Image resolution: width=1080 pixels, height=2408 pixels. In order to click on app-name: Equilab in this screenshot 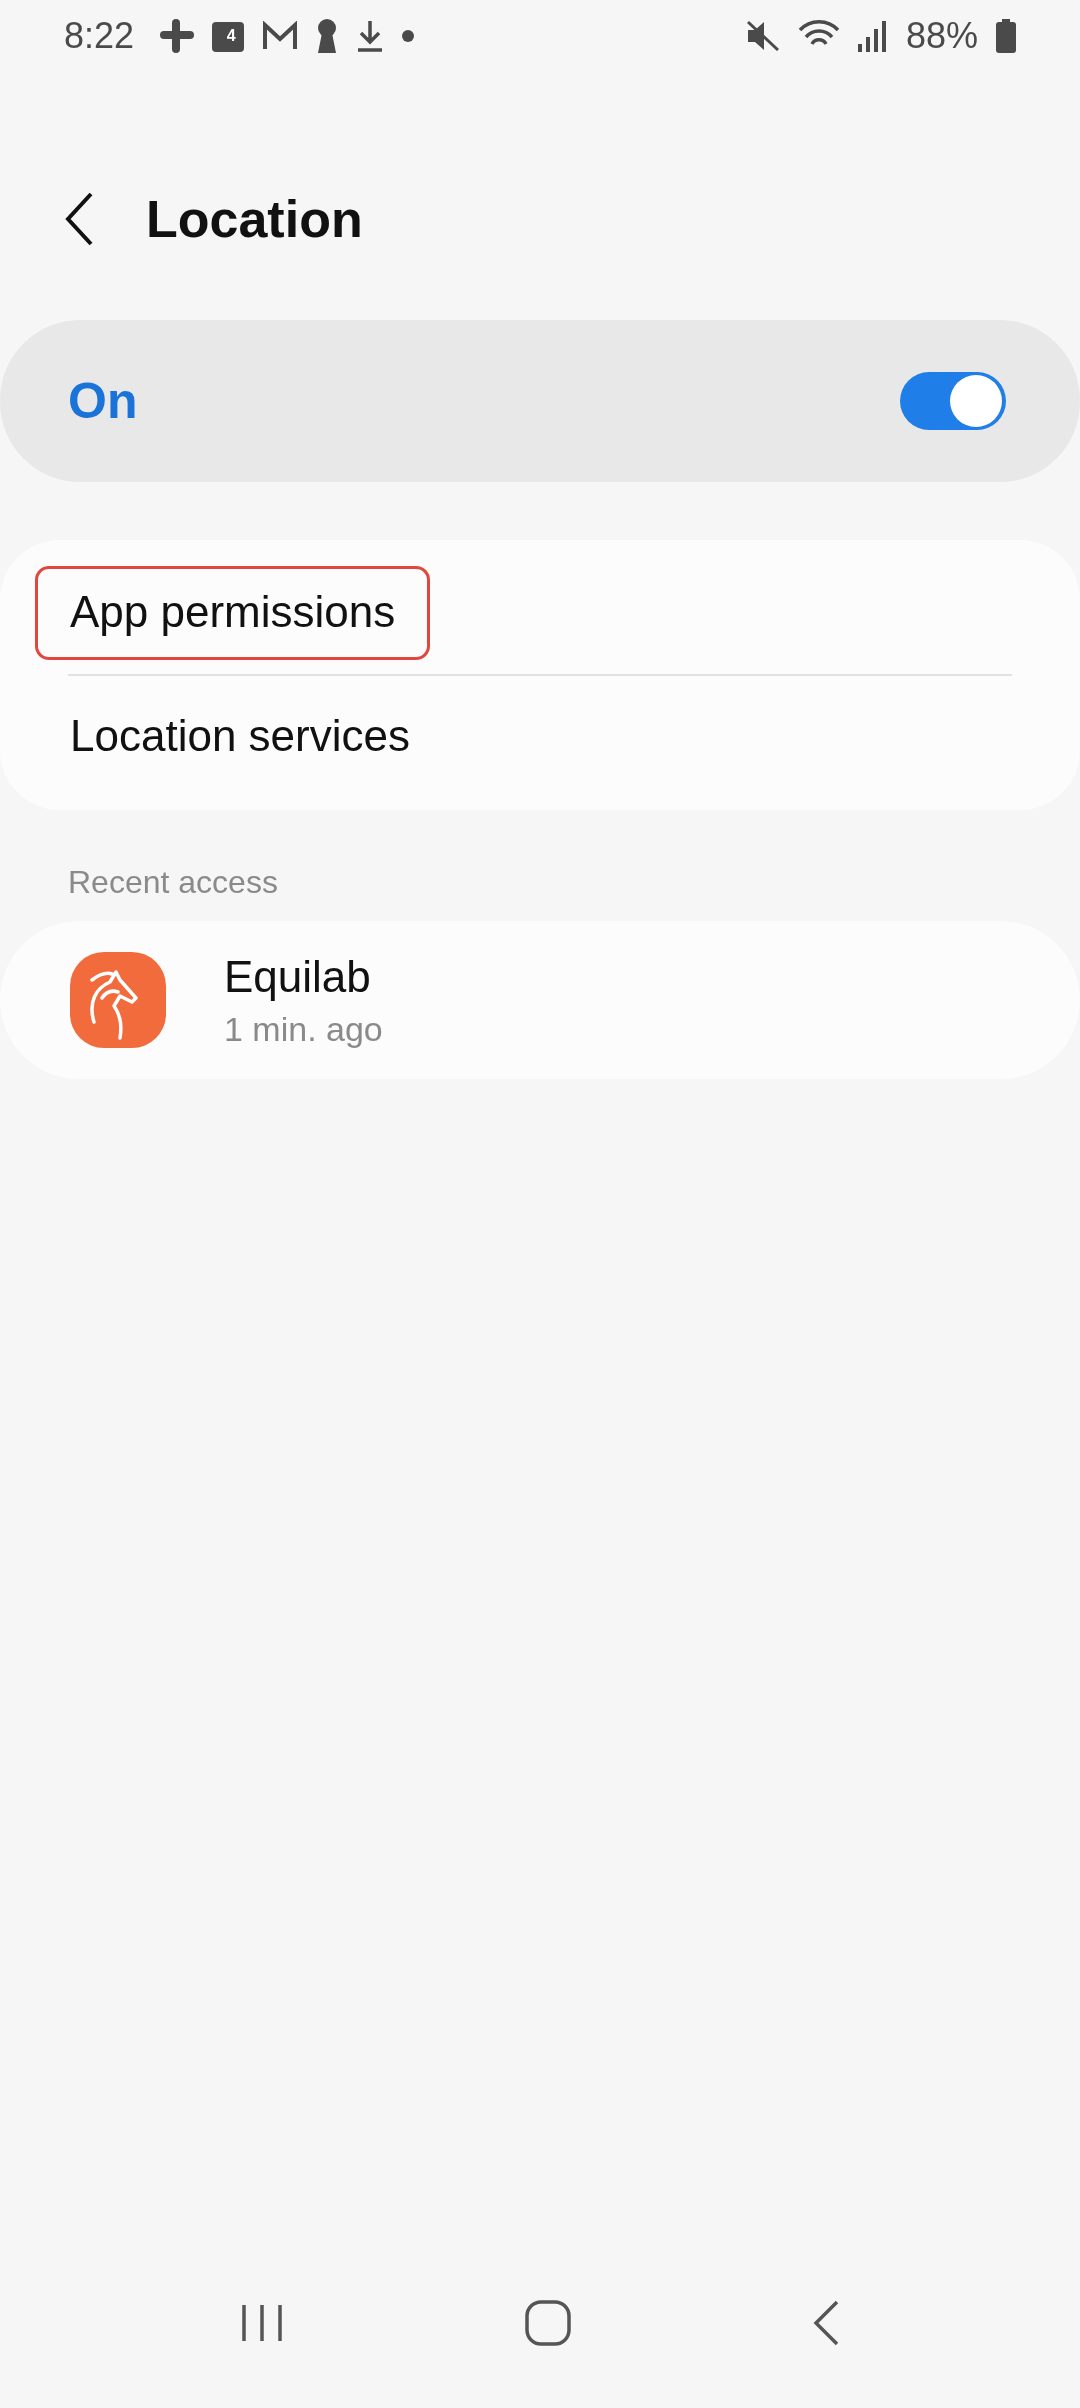, I will do `click(298, 976)`.